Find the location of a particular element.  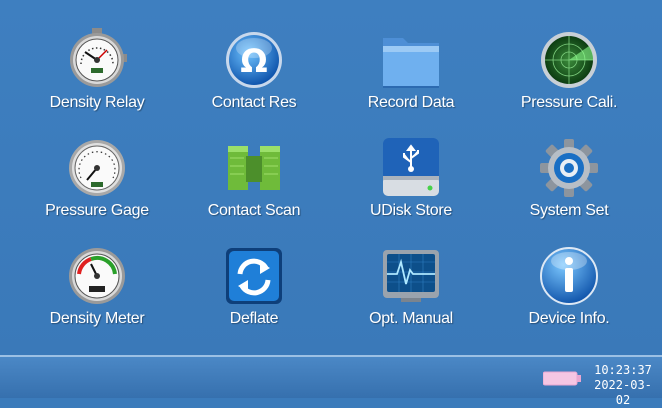

app-opt-manual: Opt. Manual is located at coordinates (411, 294).